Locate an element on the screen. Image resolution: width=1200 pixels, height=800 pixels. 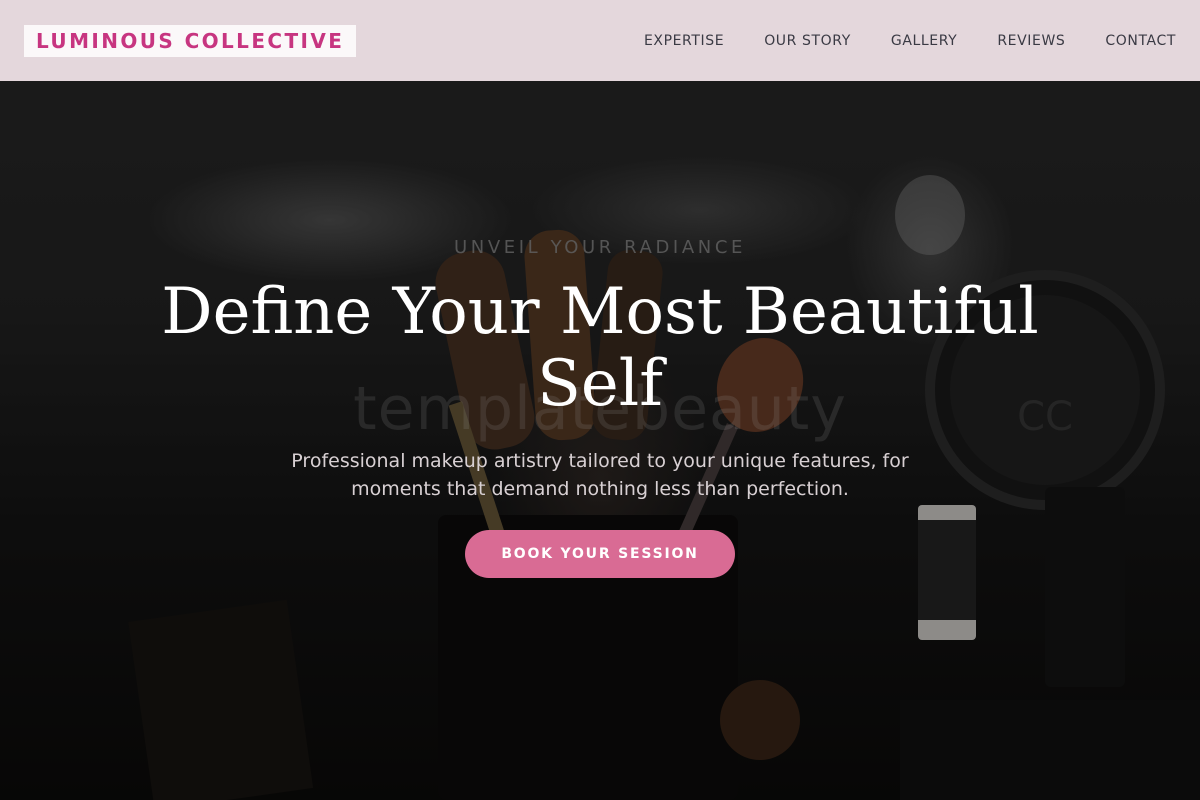
book-session-button: BOOK YOUR SESSION is located at coordinates (600, 554).